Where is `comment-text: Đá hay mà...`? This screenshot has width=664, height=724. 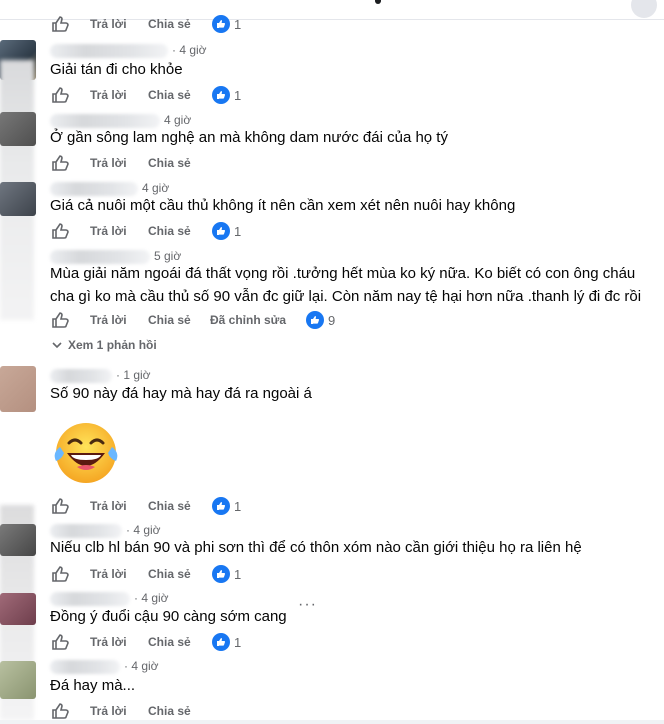 comment-text: Đá hay mà... is located at coordinates (93, 685).